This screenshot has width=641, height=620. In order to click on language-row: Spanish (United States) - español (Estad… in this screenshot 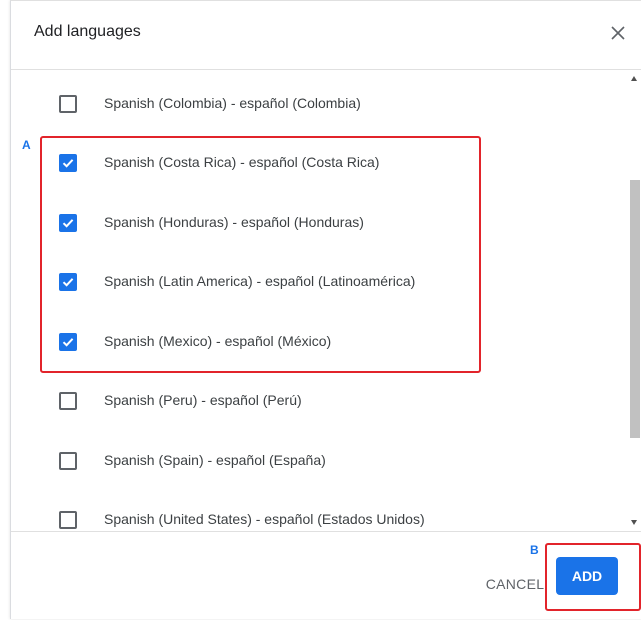, I will do `click(317, 511)`.